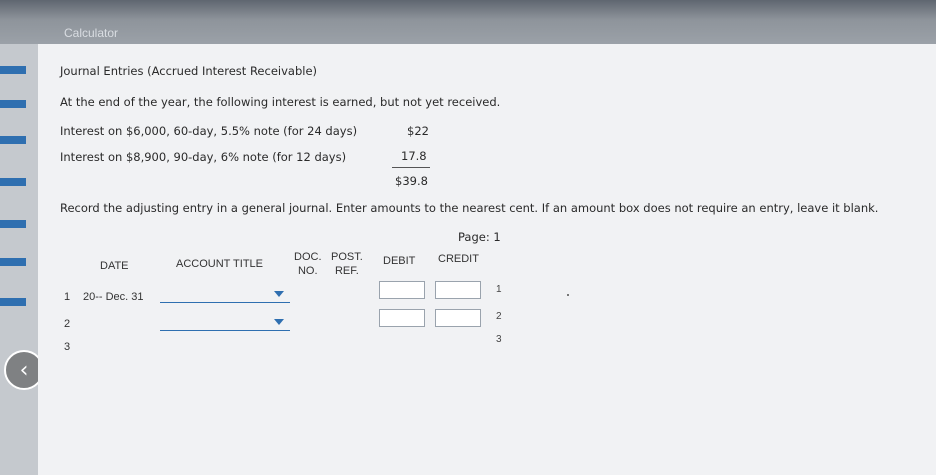 The image size is (936, 475). I want to click on row-1-debit-input, so click(402, 290).